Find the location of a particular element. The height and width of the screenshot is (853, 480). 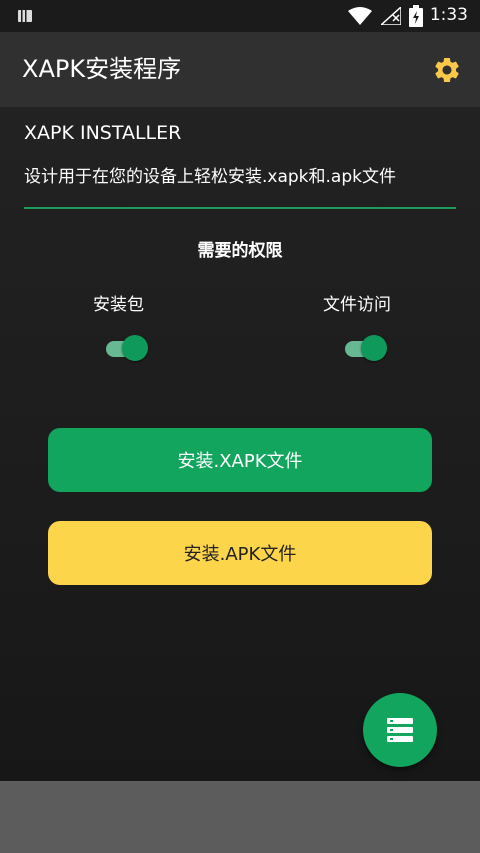

sim-card-icon is located at coordinates (25, 16).